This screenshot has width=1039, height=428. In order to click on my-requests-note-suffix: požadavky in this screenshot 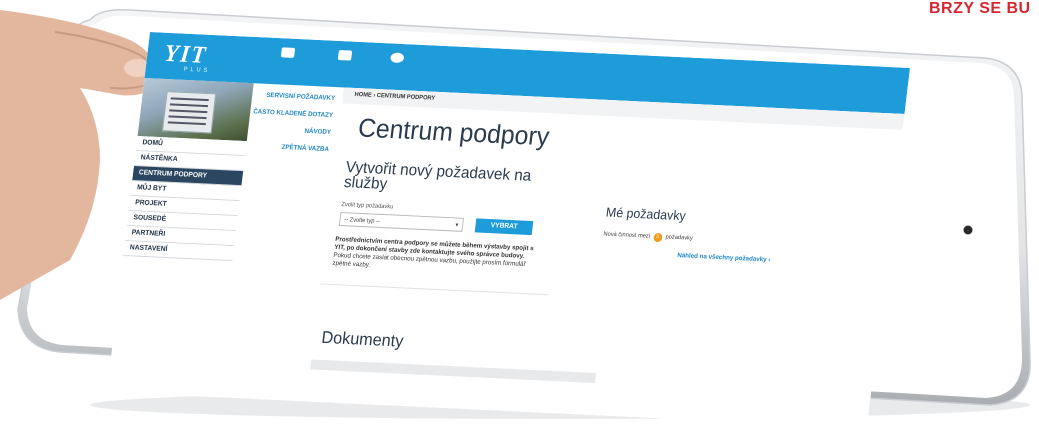, I will do `click(679, 238)`.